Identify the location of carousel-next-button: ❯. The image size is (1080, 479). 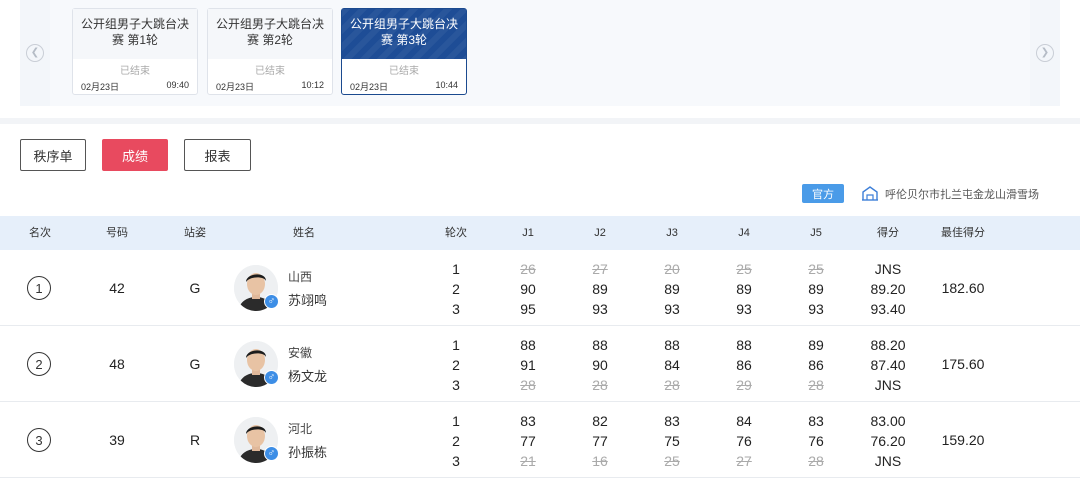
(1045, 53).